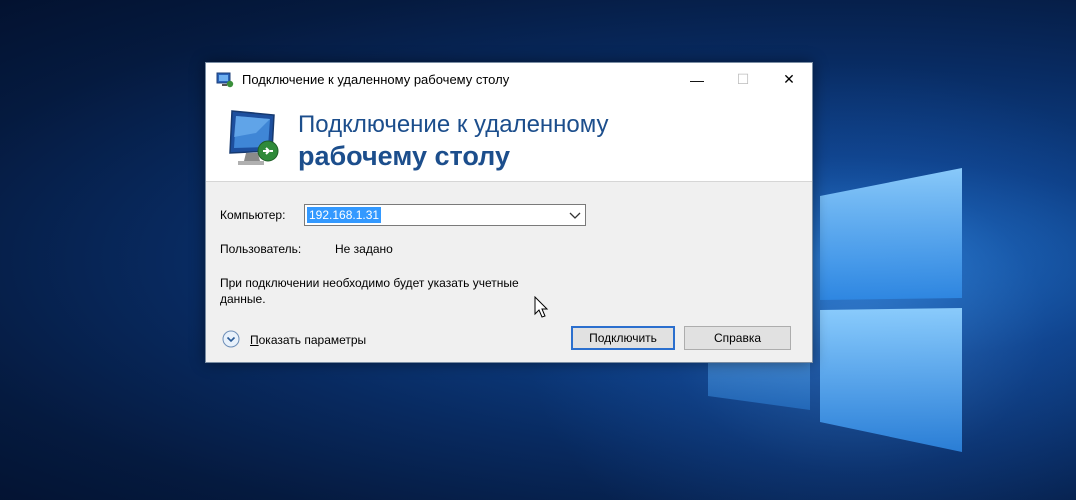 The width and height of the screenshot is (1076, 500). I want to click on chevron-down-icon, so click(575, 215).